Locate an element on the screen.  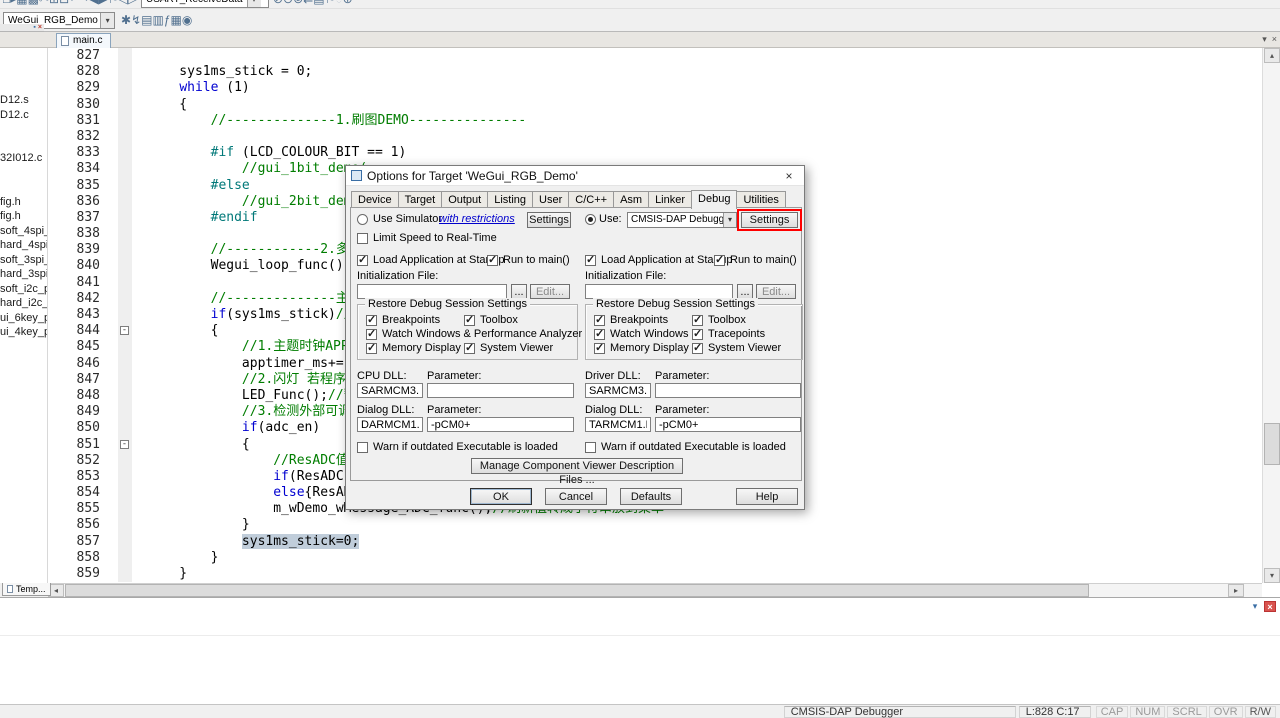
driver-dll-input is located at coordinates (618, 390).